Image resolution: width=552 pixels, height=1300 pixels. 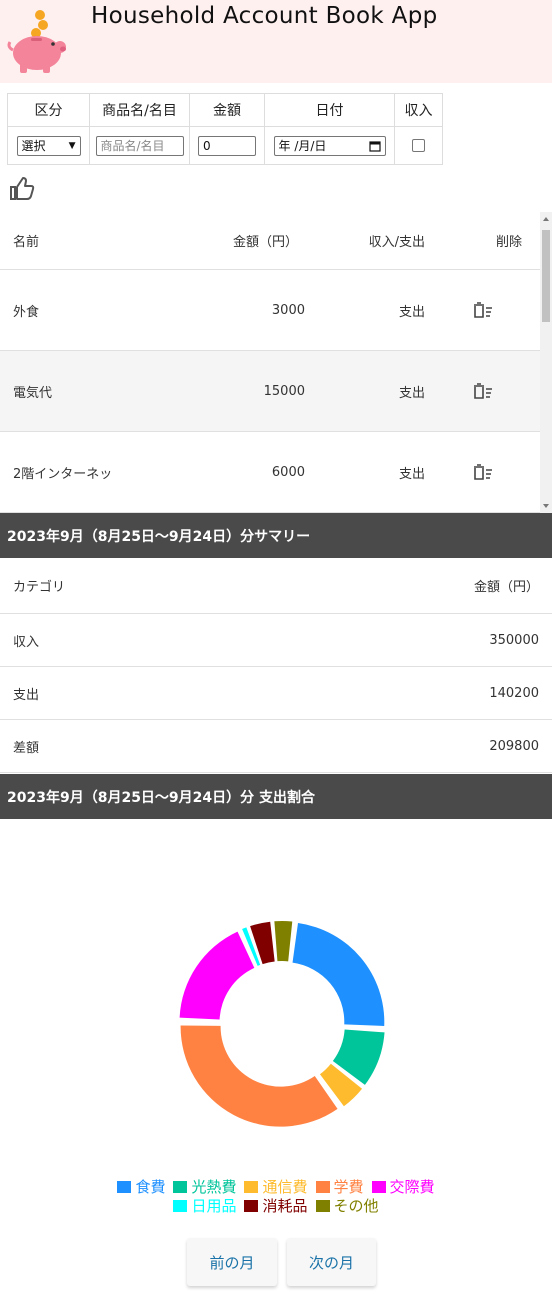 What do you see at coordinates (514, 693) in the screenshot?
I see `summary-value: 140200` at bounding box center [514, 693].